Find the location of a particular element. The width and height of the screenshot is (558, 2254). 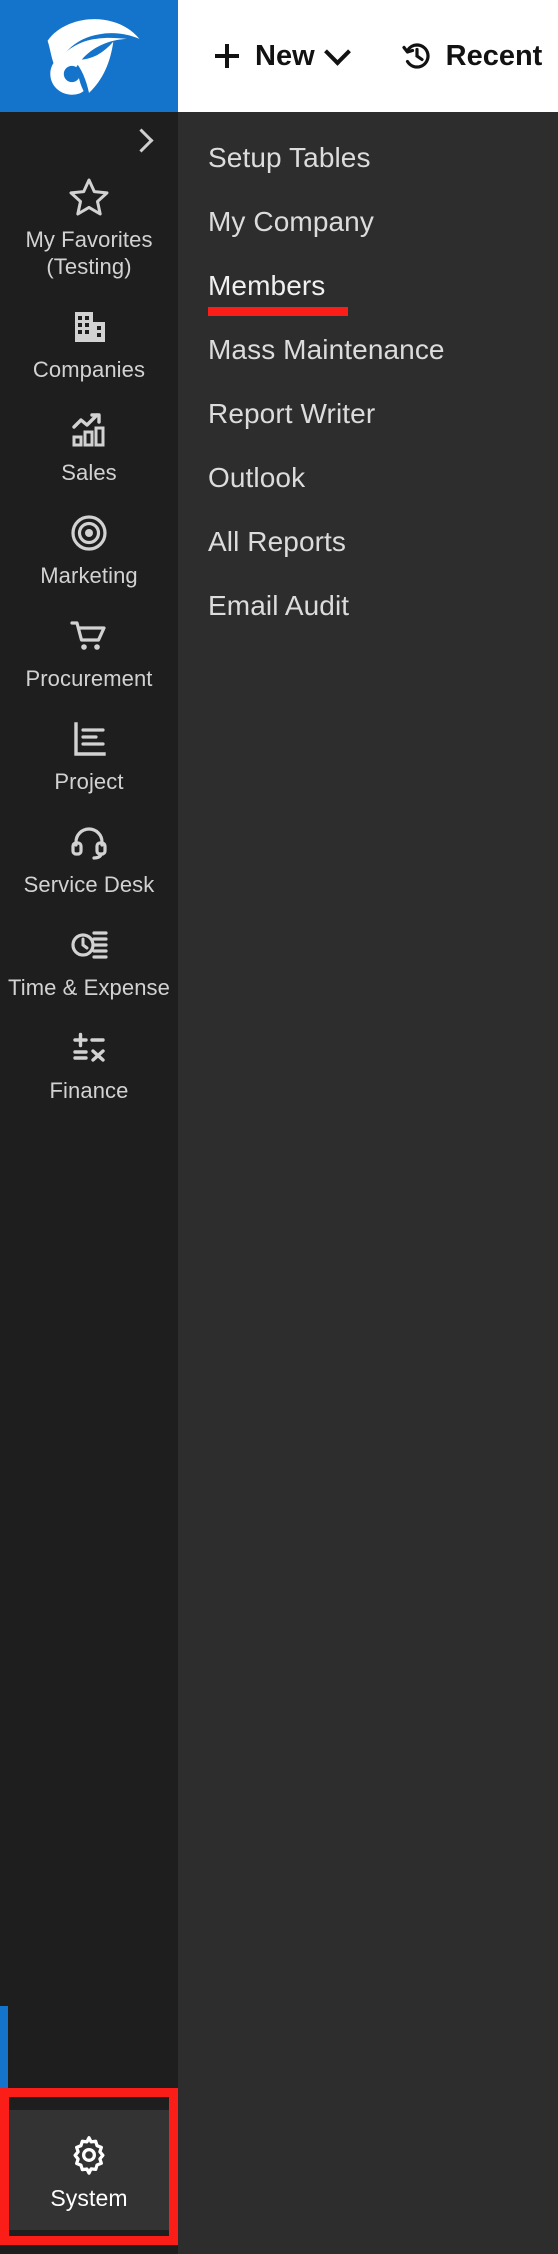

sidebar-item-project: Project is located at coordinates (89, 755).